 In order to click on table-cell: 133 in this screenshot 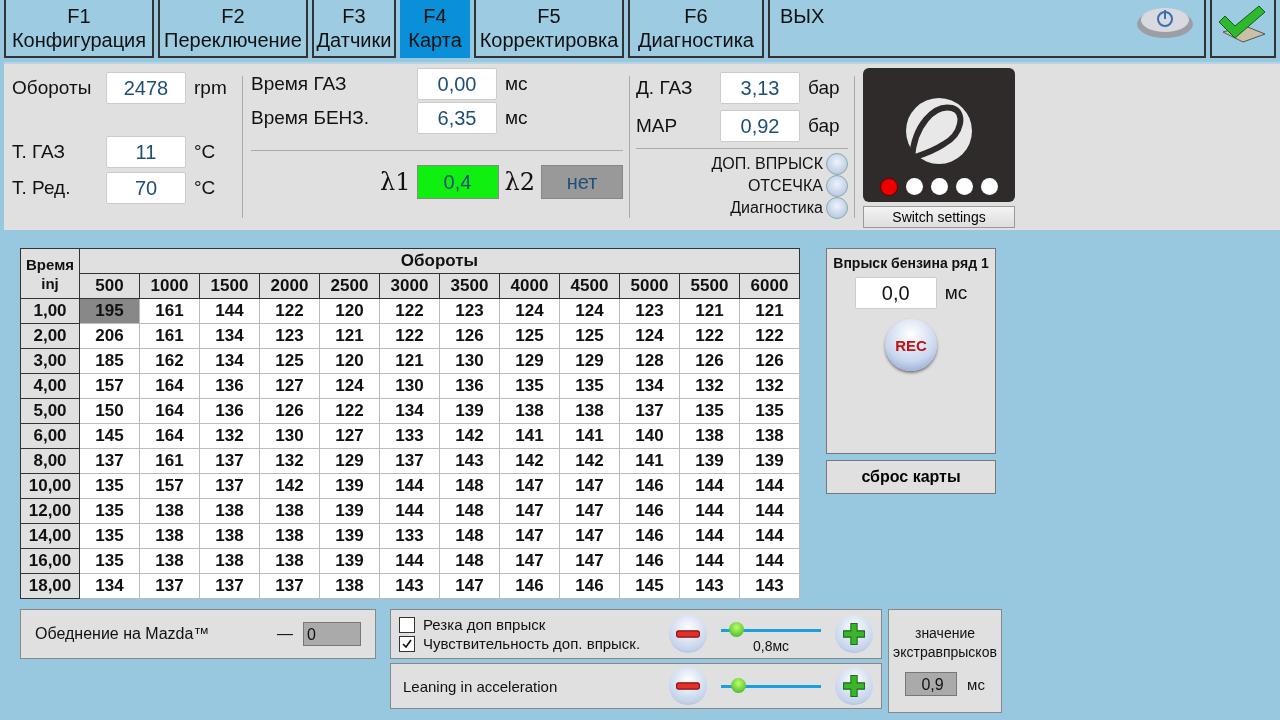, I will do `click(409, 436)`.